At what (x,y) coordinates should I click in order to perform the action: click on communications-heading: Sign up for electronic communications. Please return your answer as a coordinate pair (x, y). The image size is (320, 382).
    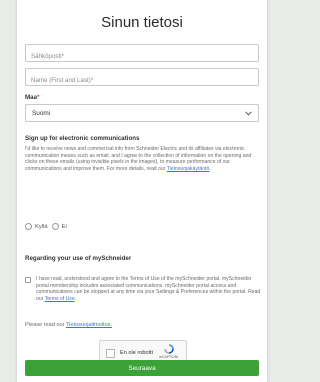
    Looking at the image, I should click on (82, 138).